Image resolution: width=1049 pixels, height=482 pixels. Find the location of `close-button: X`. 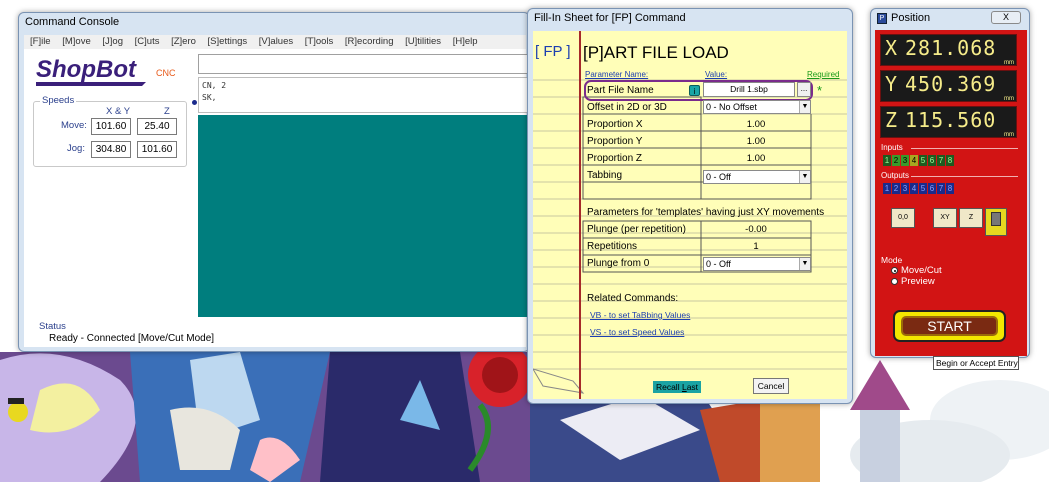

close-button: X is located at coordinates (1006, 17).